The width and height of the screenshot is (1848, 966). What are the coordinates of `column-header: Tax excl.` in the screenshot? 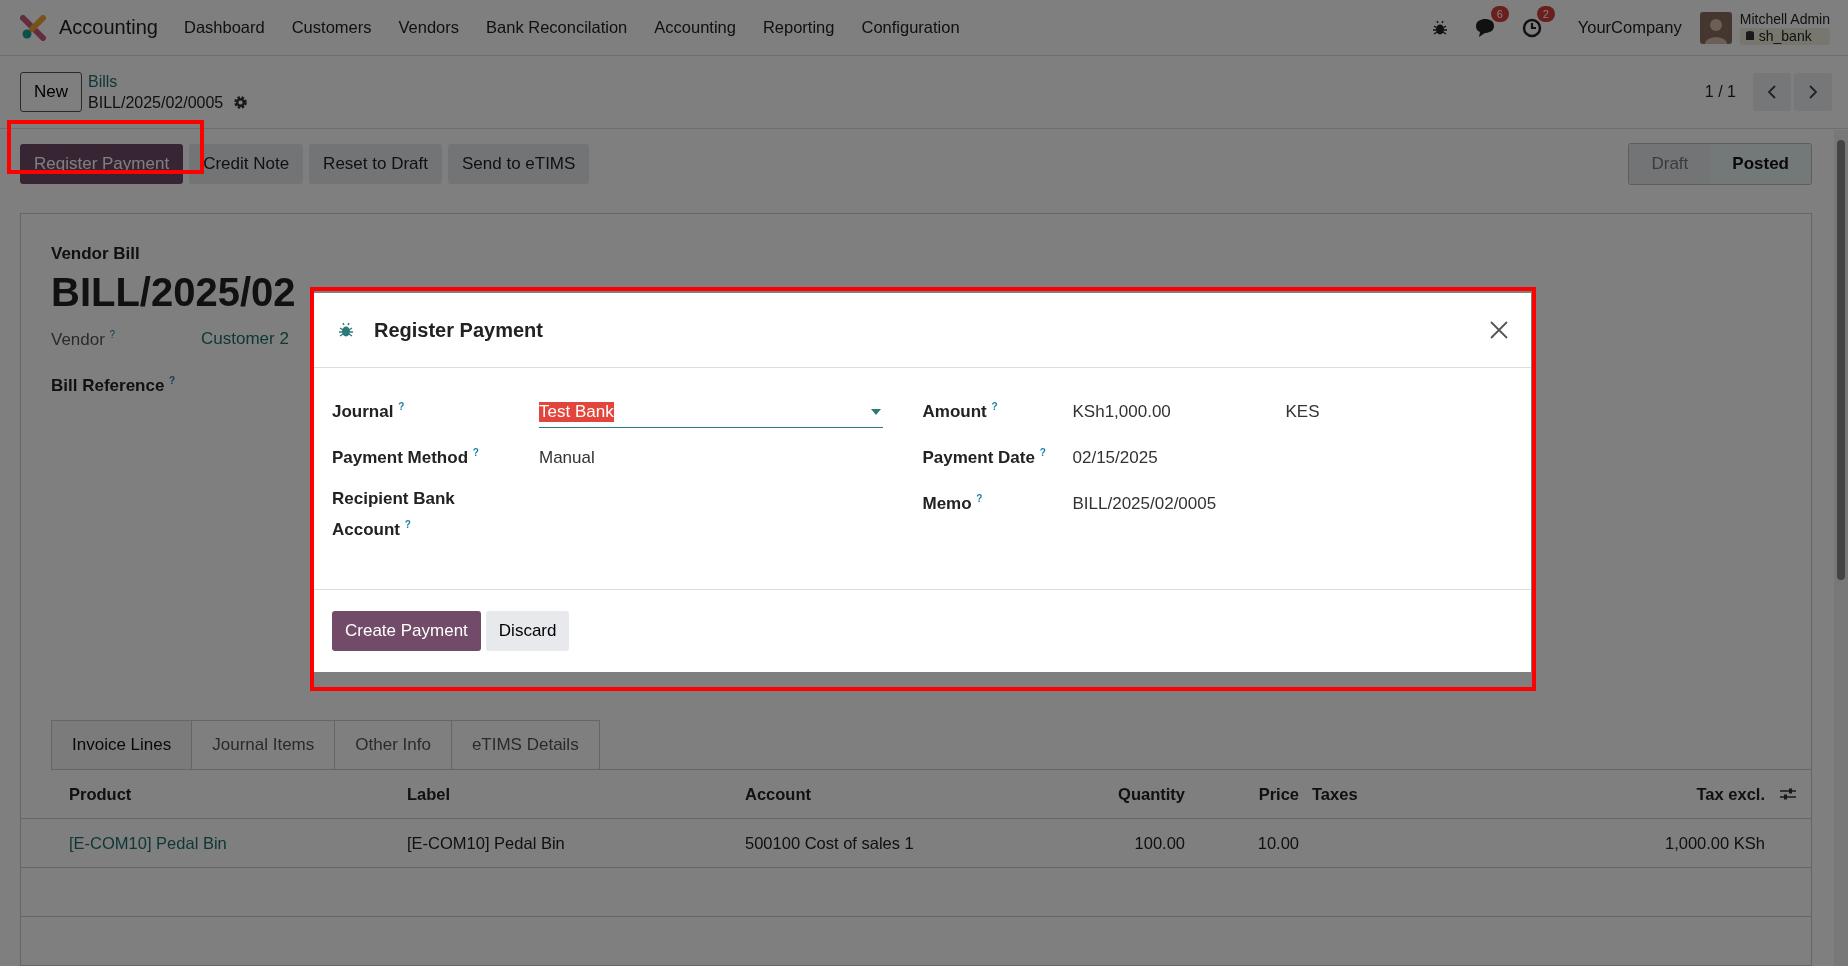 It's located at (1685, 794).